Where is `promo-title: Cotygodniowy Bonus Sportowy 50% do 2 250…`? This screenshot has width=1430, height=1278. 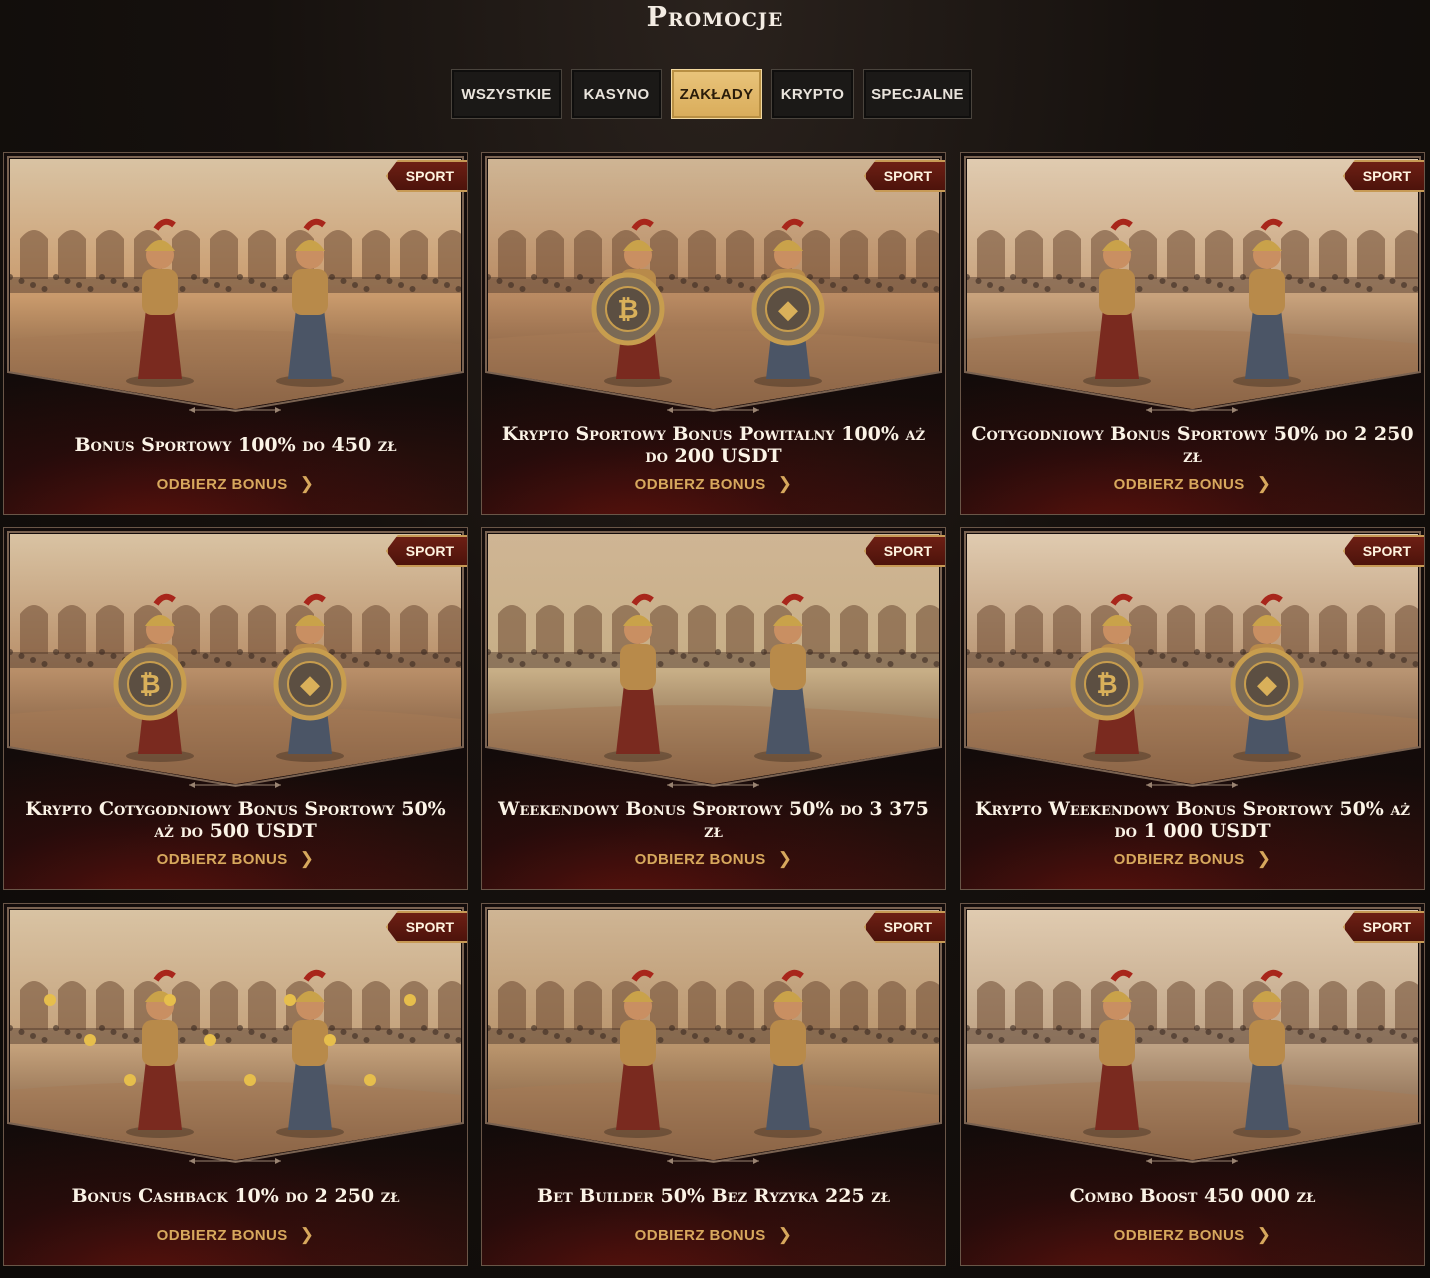
promo-title: Cotygodniowy Bonus Sportowy 50% do 2 250… is located at coordinates (1192, 445).